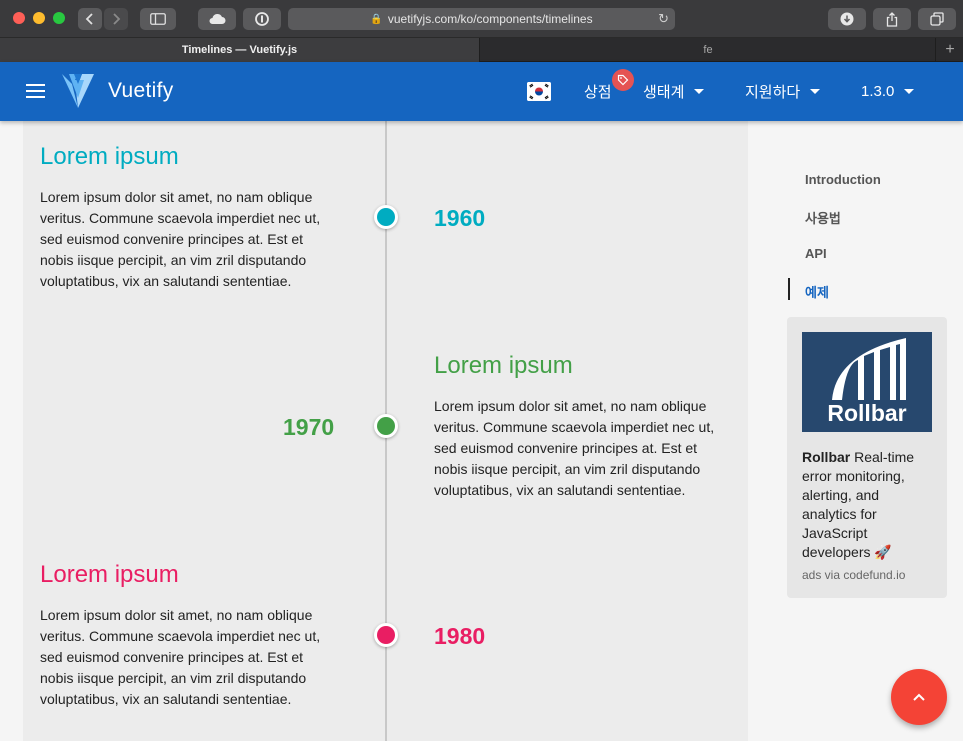 The height and width of the screenshot is (741, 963). I want to click on downloads-button, so click(847, 19).